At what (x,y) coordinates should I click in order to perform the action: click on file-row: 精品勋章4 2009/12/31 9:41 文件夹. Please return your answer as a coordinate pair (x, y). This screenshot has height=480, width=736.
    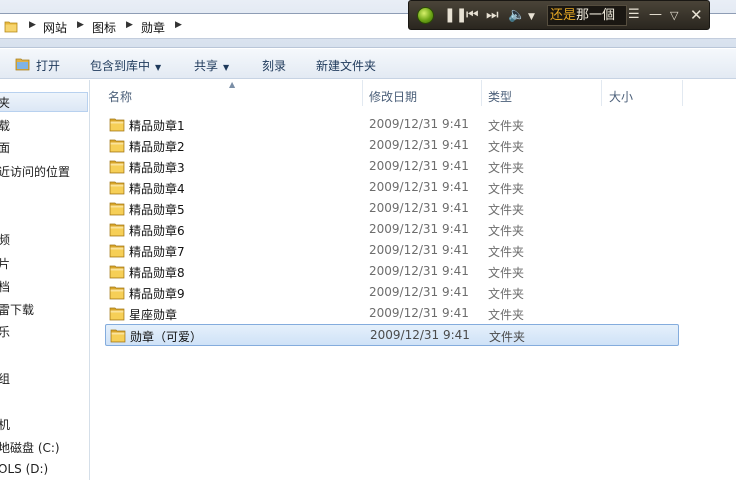
    Looking at the image, I should click on (392, 187).